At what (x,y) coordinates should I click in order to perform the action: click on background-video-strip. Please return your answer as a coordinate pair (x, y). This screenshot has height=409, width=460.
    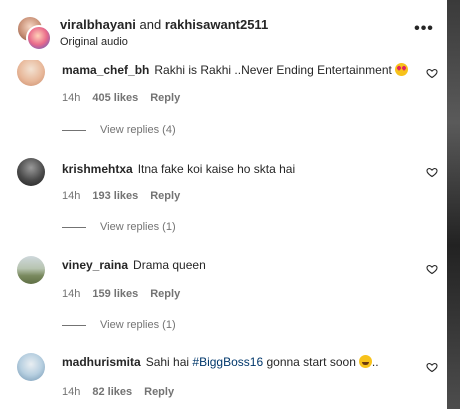
    Looking at the image, I should click on (453, 204).